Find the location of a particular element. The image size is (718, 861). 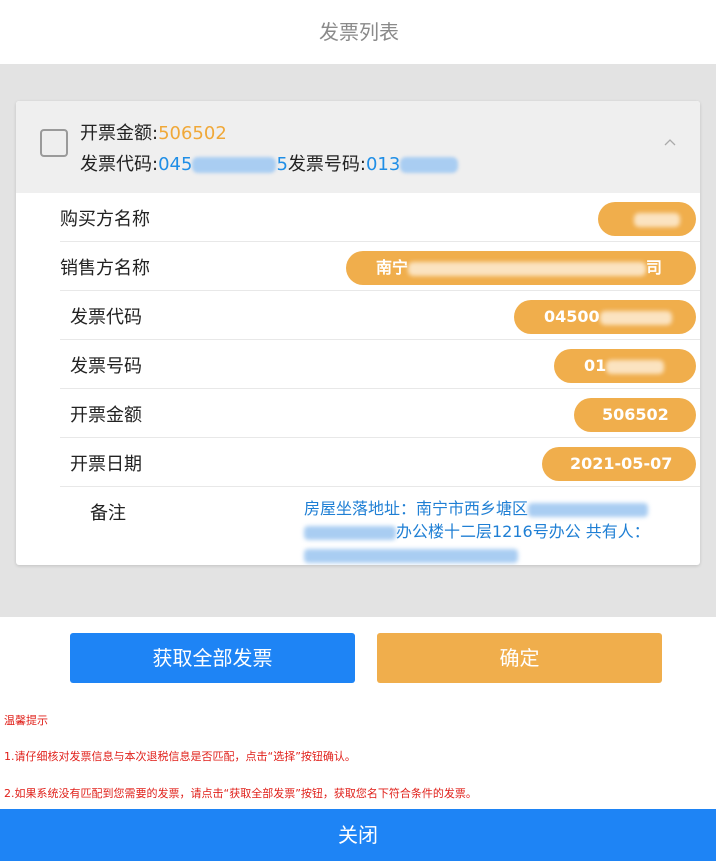

buyer-value-pill is located at coordinates (647, 219).